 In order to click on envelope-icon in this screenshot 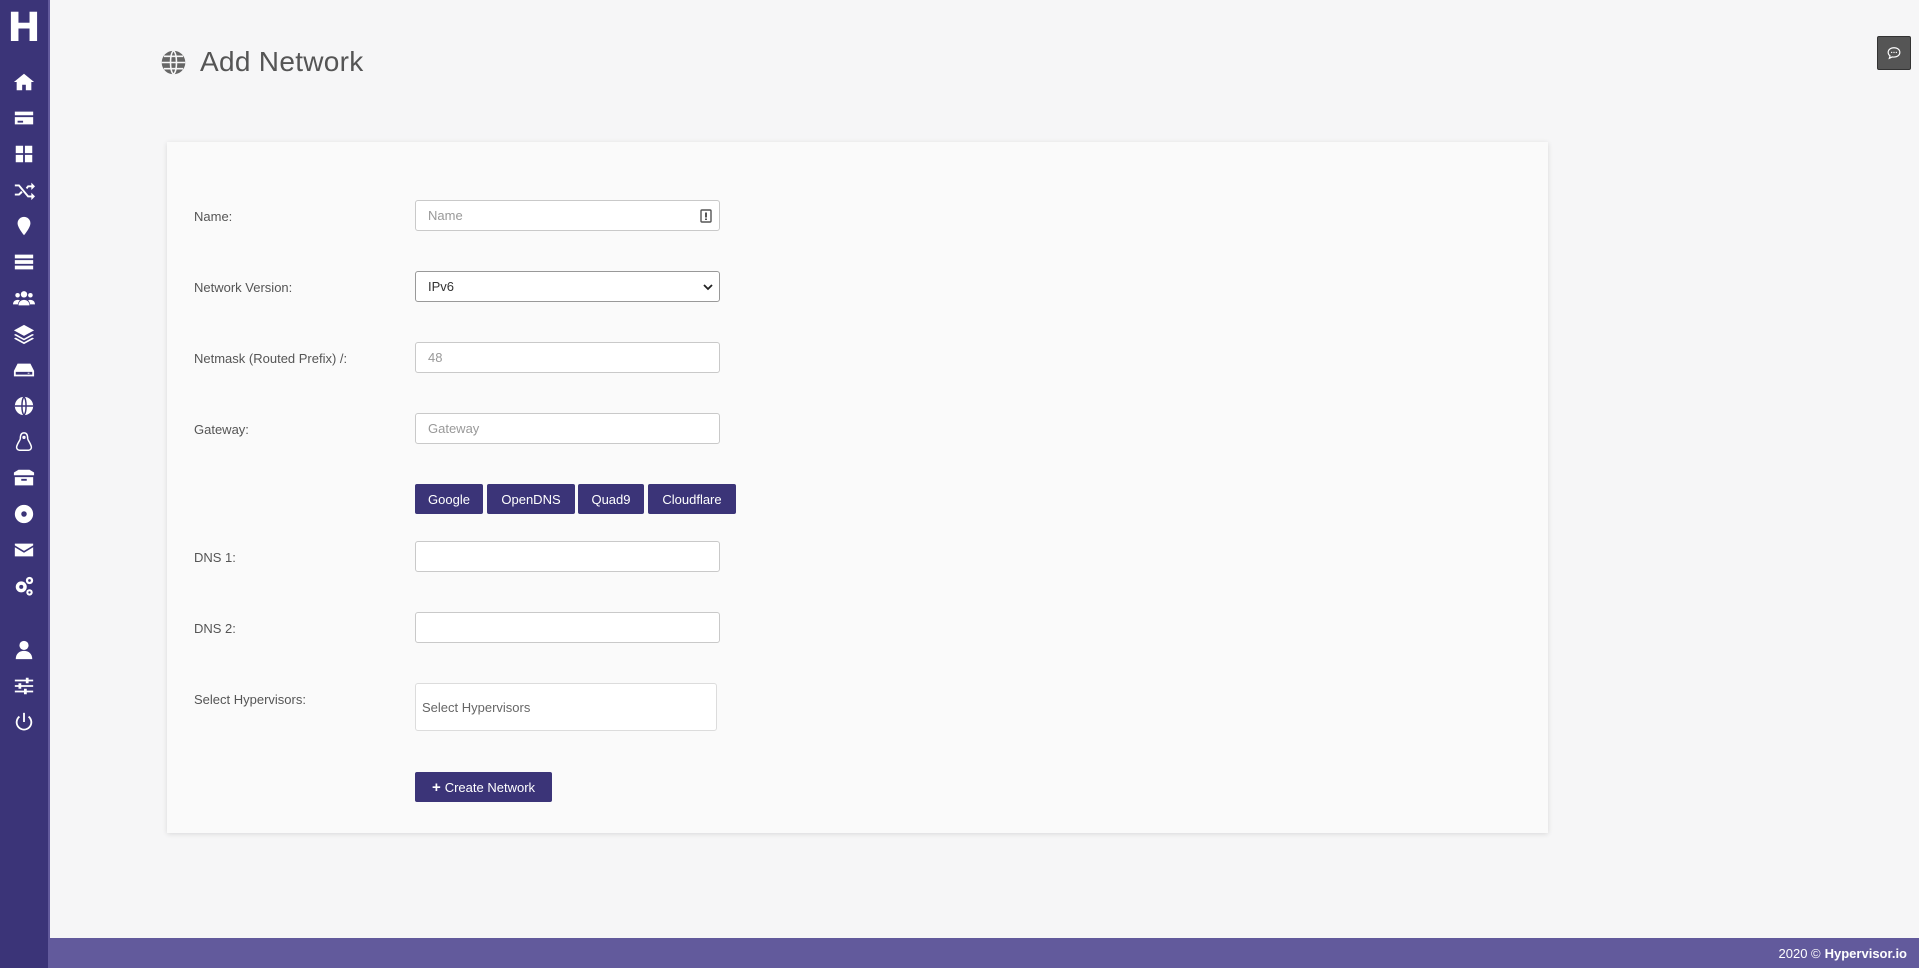, I will do `click(24, 550)`.